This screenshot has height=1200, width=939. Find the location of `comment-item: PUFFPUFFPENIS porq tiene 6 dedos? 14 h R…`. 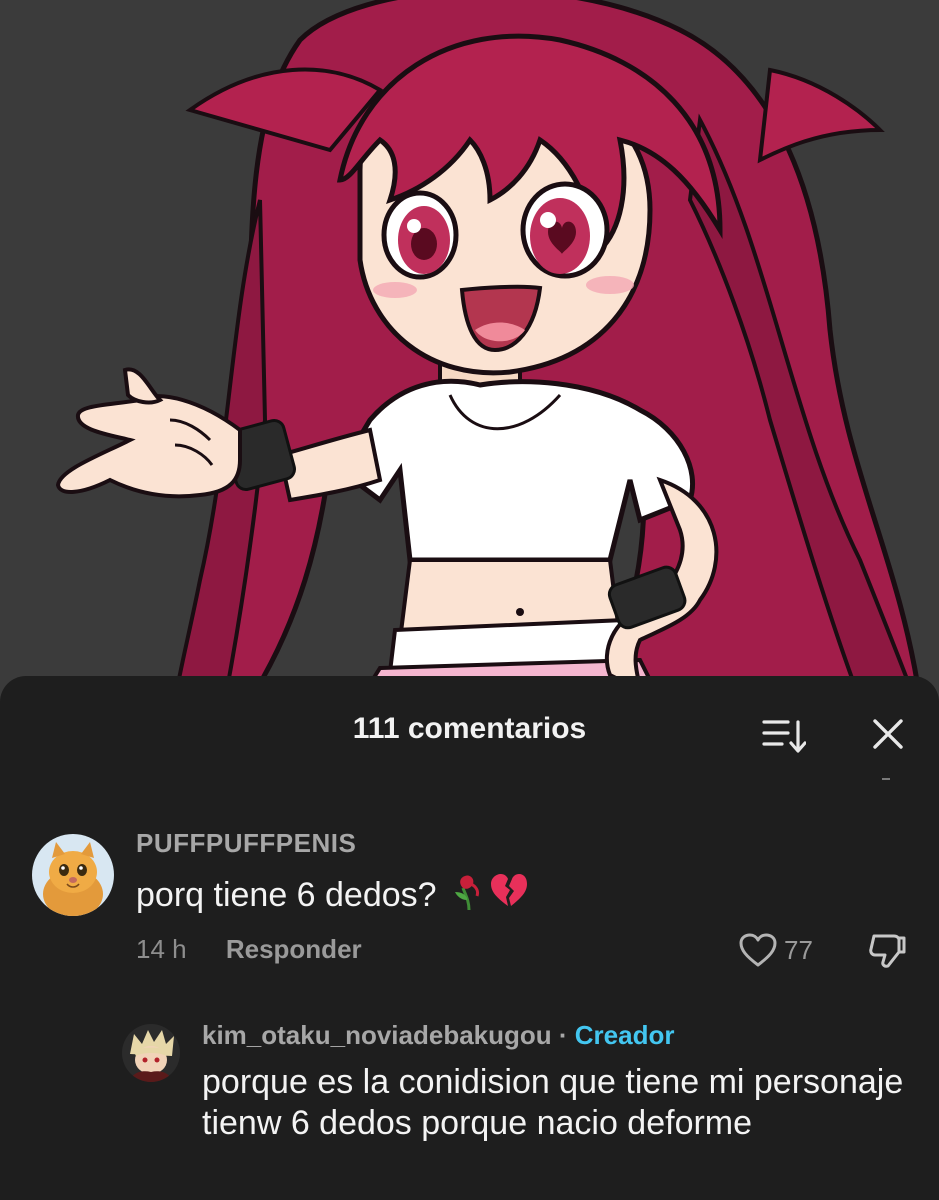

comment-item: PUFFPUFFPENIS porq tiene 6 dedos? 14 h R… is located at coordinates (469, 901).